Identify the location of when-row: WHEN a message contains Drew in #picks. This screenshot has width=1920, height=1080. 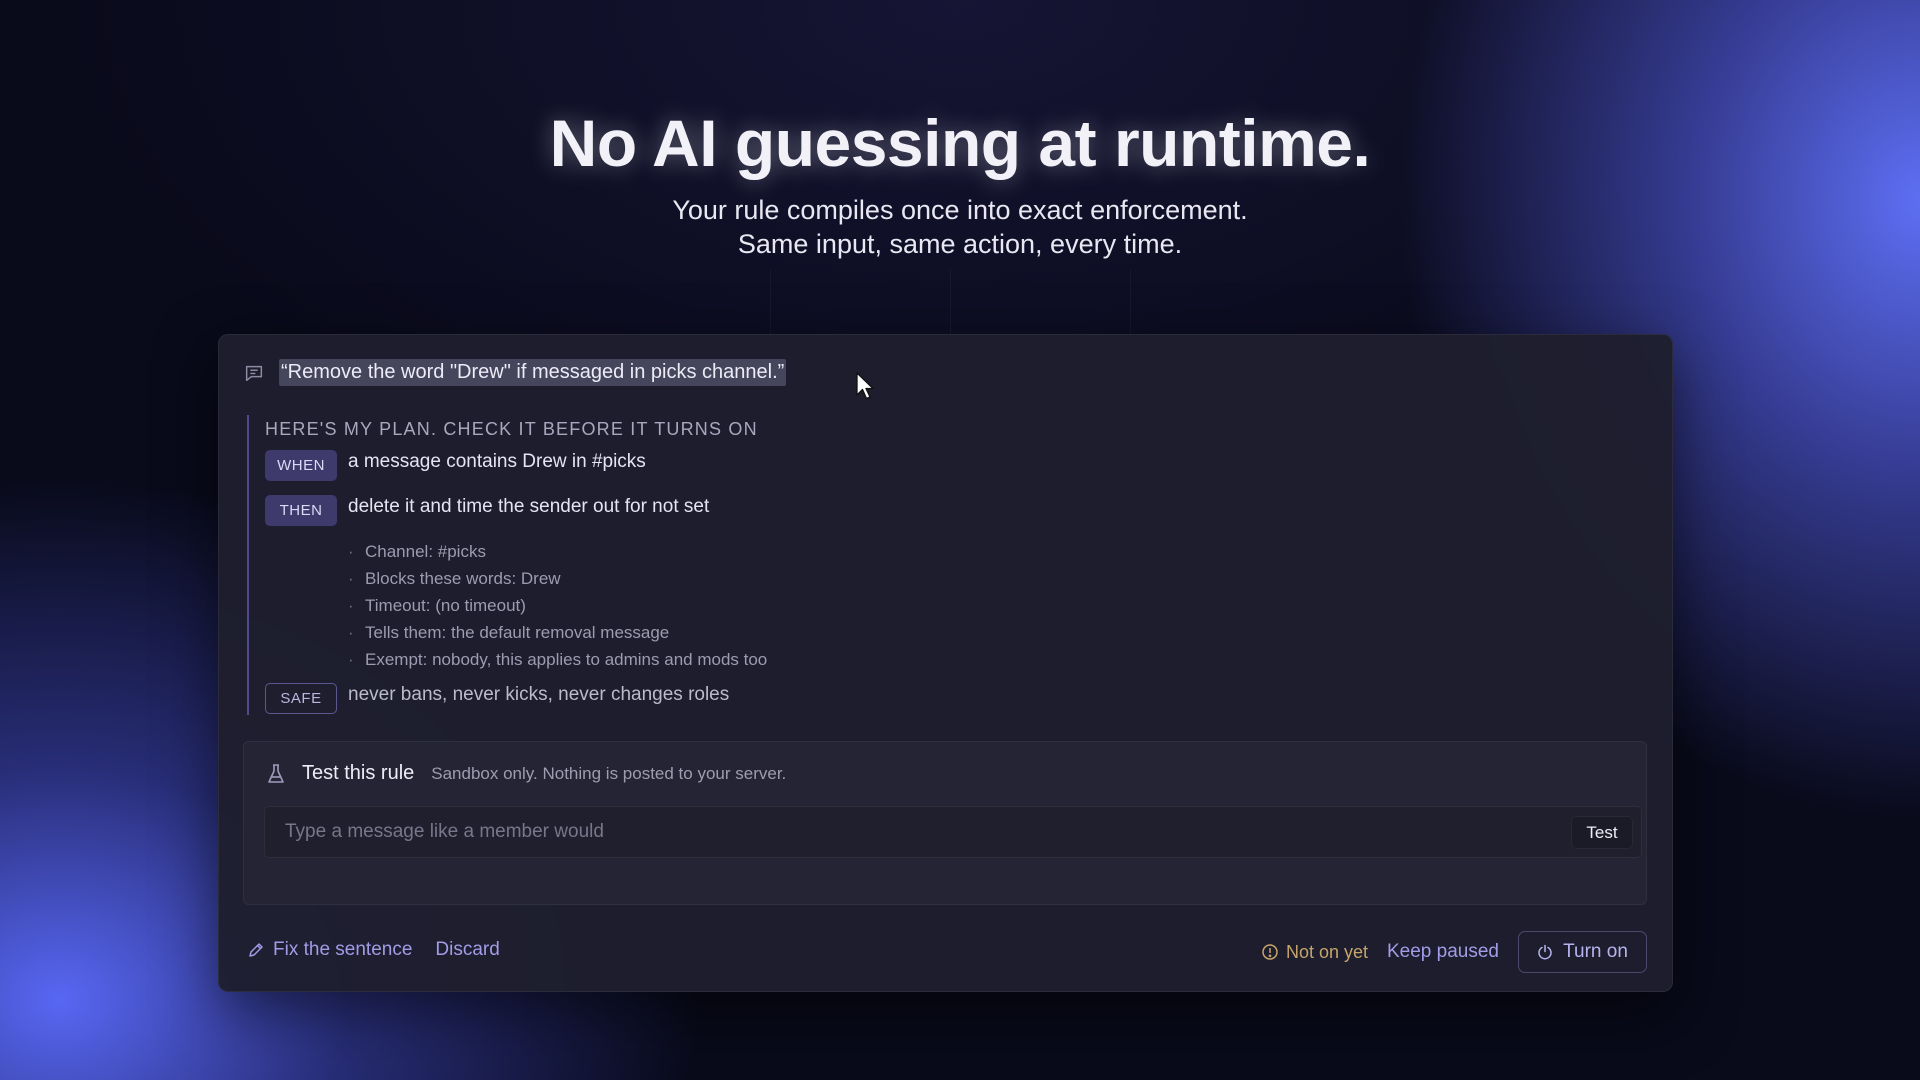
(706, 465).